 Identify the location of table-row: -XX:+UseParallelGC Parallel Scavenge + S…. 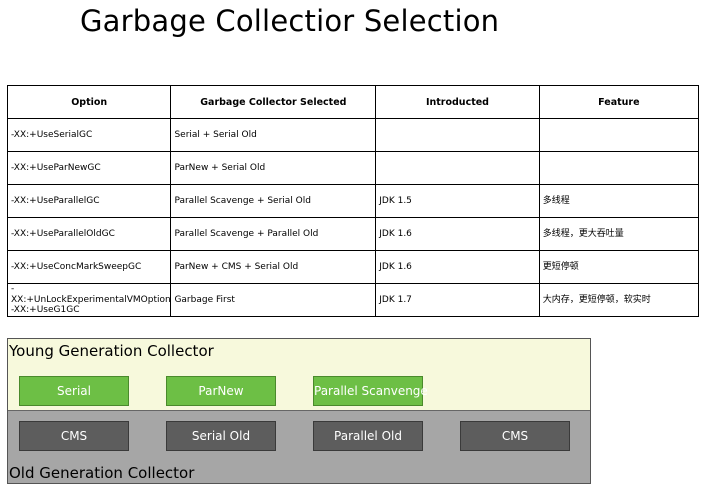
(353, 201).